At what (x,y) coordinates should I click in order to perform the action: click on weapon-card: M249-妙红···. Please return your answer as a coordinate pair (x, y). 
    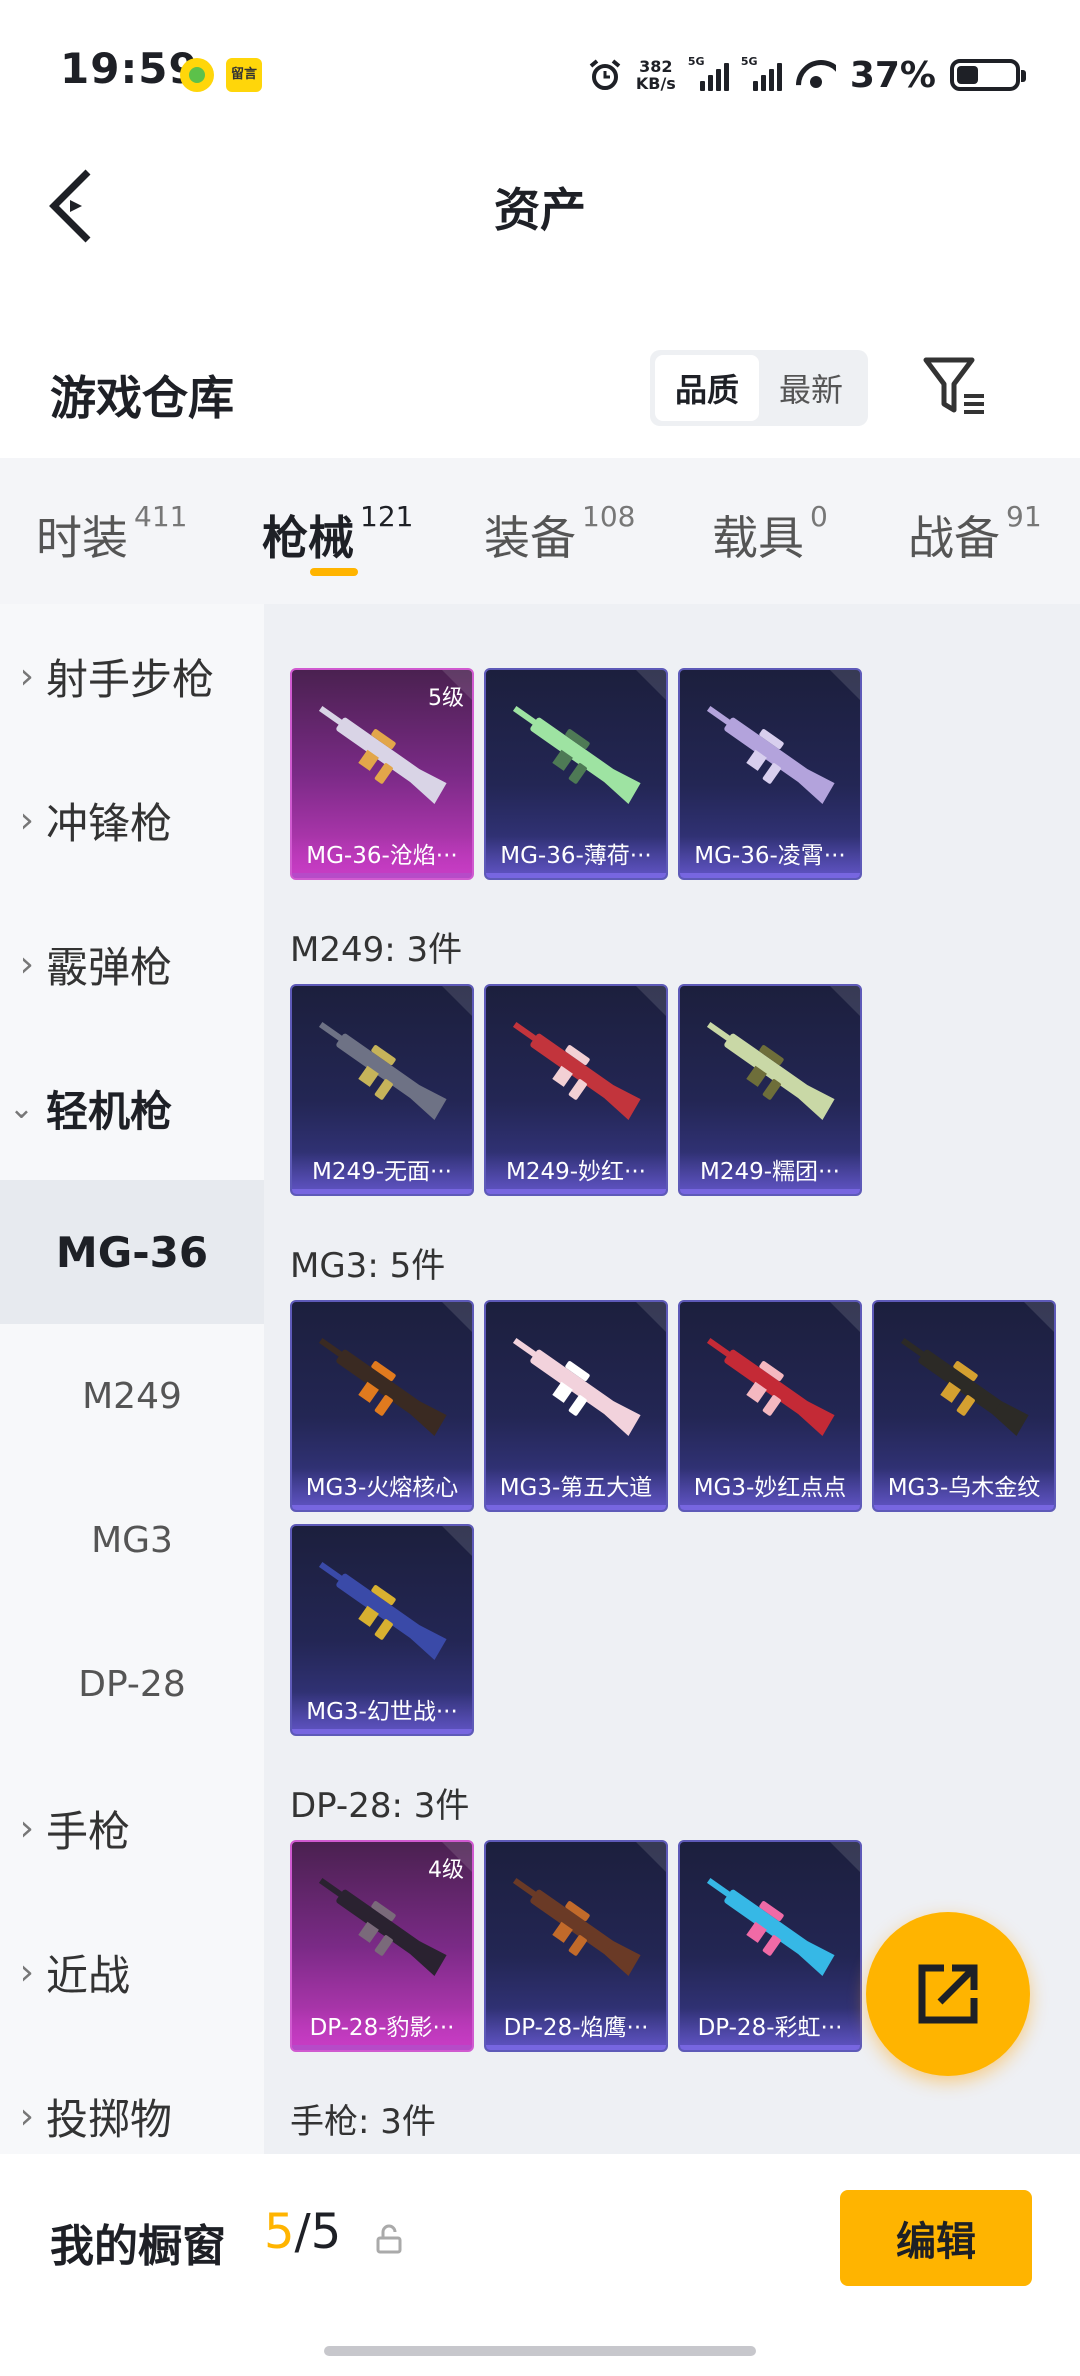
    Looking at the image, I should click on (576, 1090).